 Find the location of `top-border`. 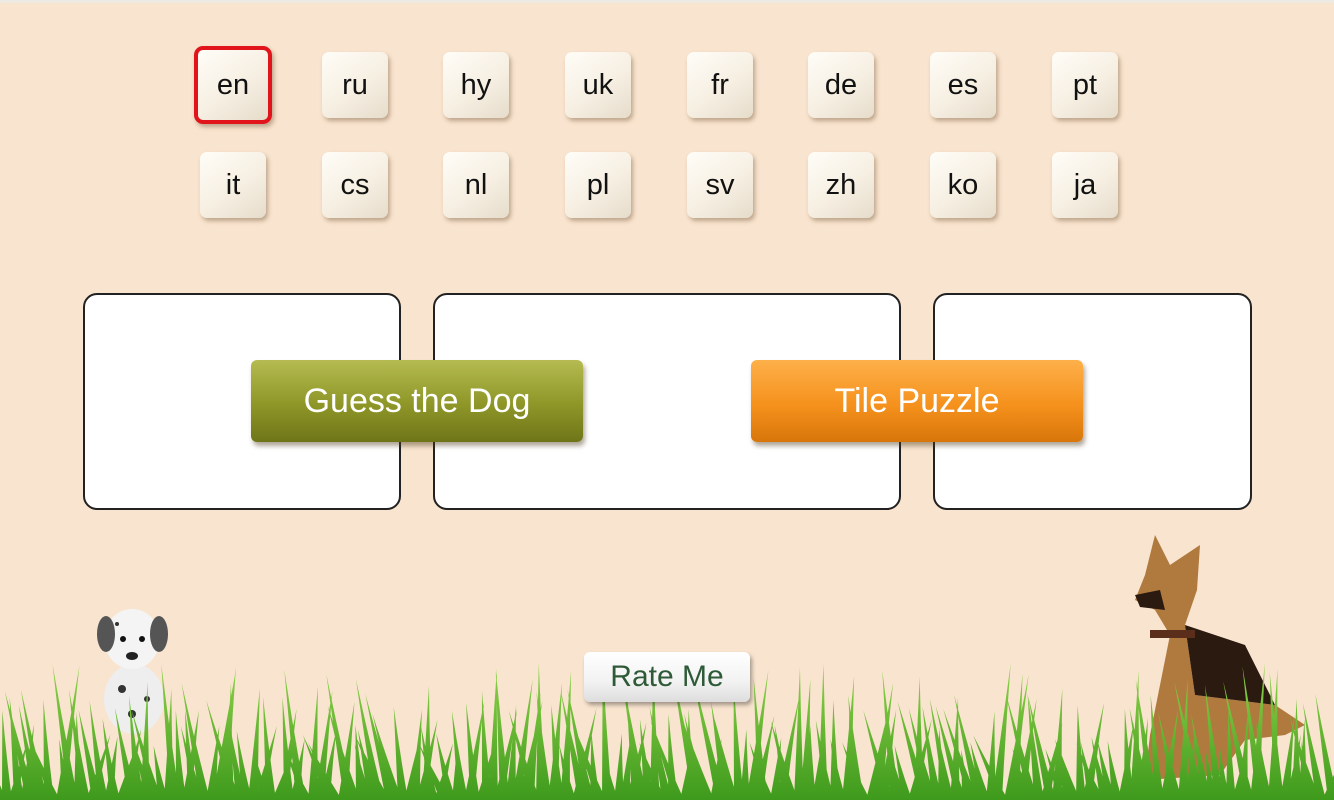

top-border is located at coordinates (667, 1).